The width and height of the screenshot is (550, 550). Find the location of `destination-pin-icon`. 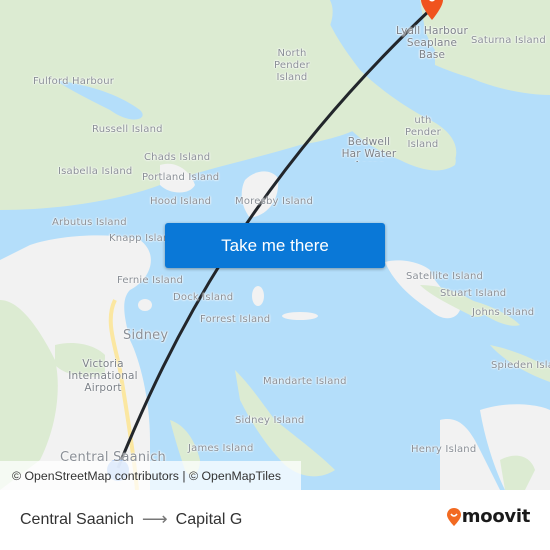

destination-pin-icon is located at coordinates (432, 10).